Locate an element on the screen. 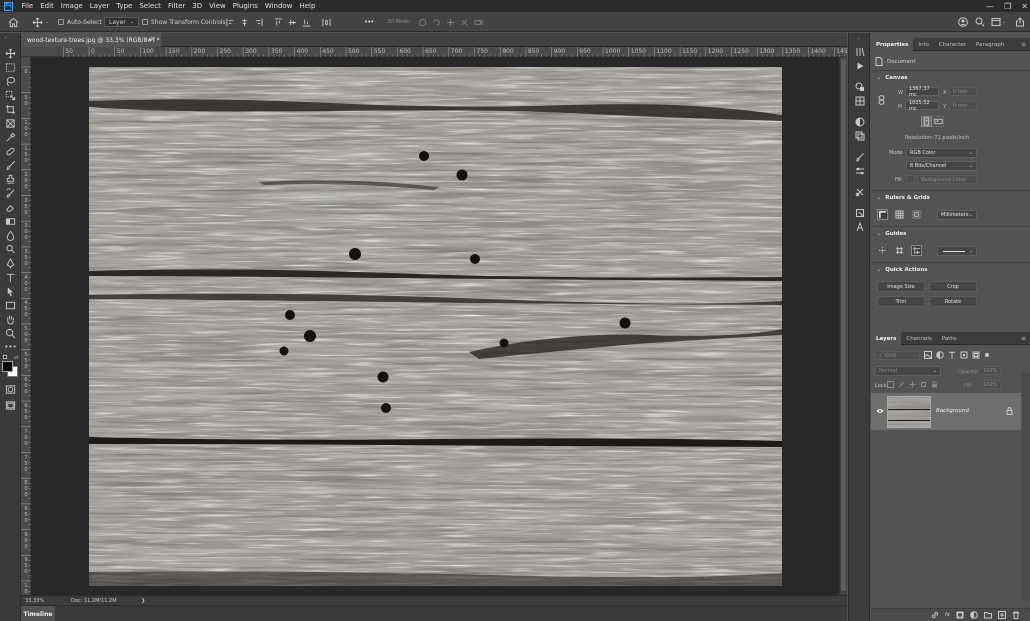  show-transform-checkbox is located at coordinates (145, 22).